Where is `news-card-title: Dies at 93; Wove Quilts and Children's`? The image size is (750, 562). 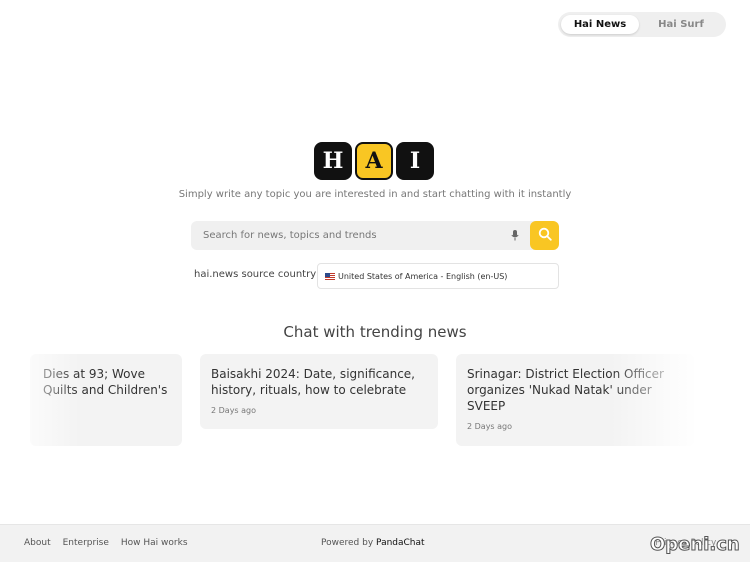
news-card-title: Dies at 93; Wove Quilts and Children's is located at coordinates (105, 382).